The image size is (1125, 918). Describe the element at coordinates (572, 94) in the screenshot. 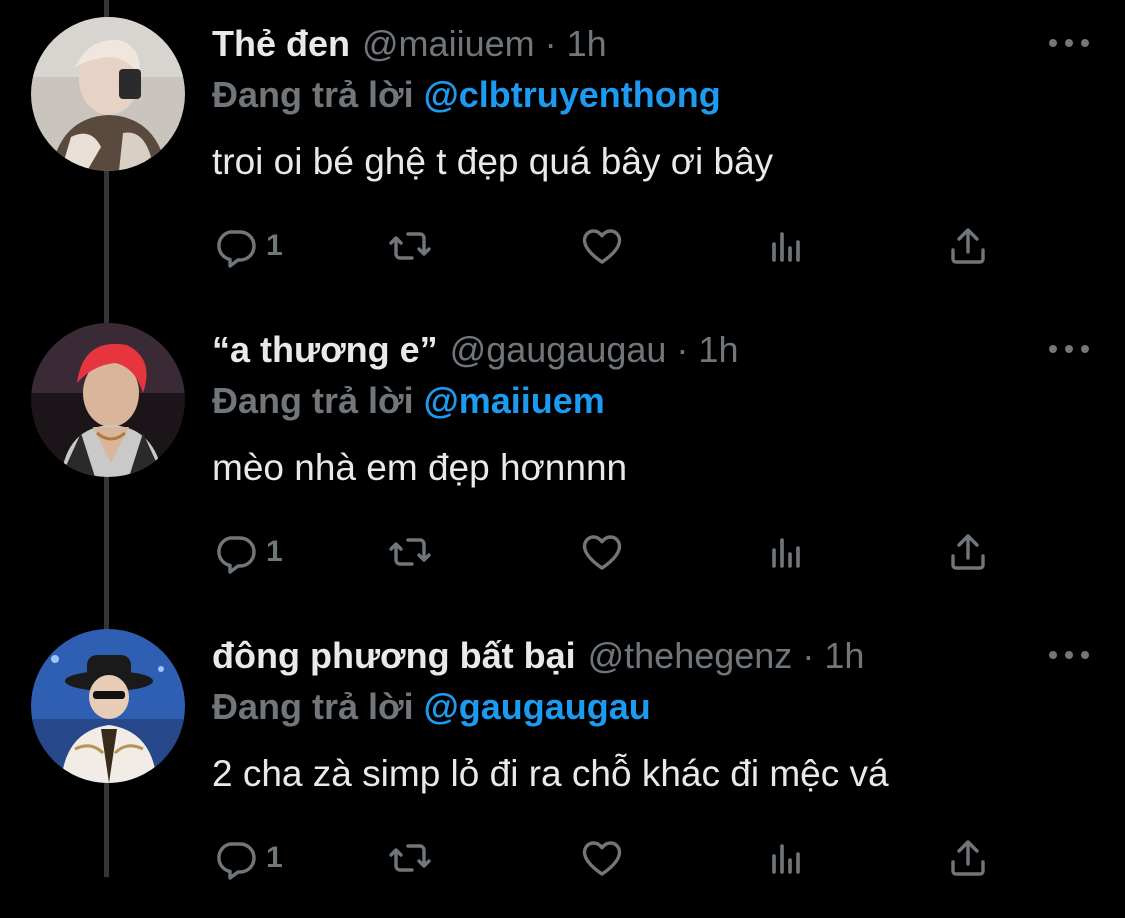

I see `replying-to-mention: @clbtruyenthong` at that location.